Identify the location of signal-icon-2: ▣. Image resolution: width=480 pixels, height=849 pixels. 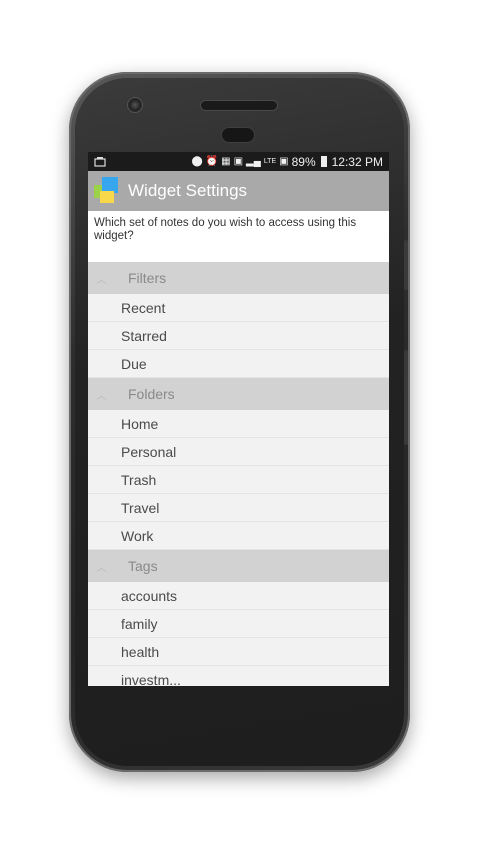
(284, 161).